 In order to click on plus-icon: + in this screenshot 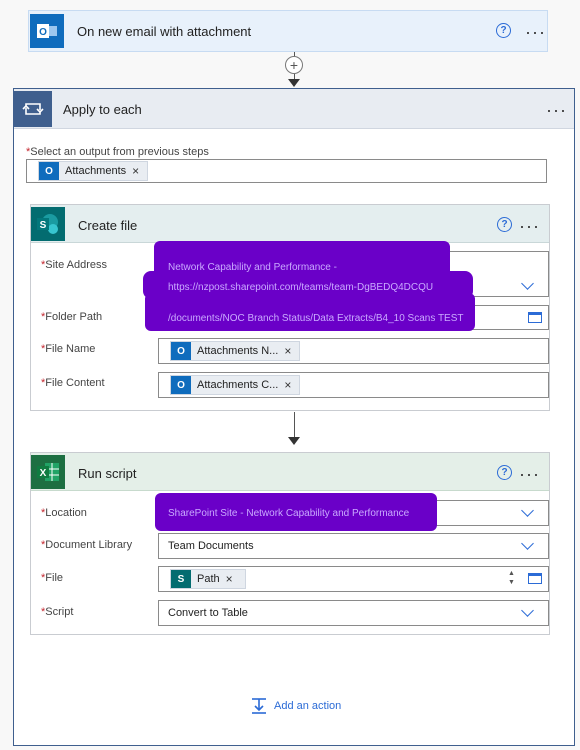, I will do `click(294, 65)`.